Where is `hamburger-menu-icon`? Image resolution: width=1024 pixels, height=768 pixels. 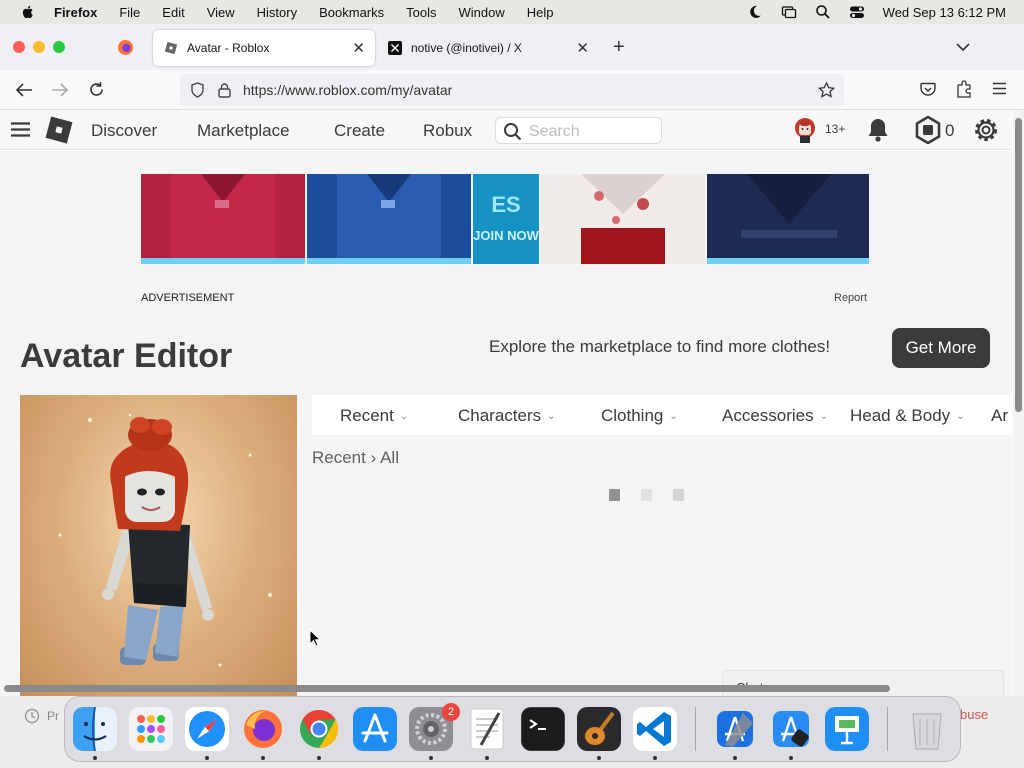 hamburger-menu-icon is located at coordinates (999, 88).